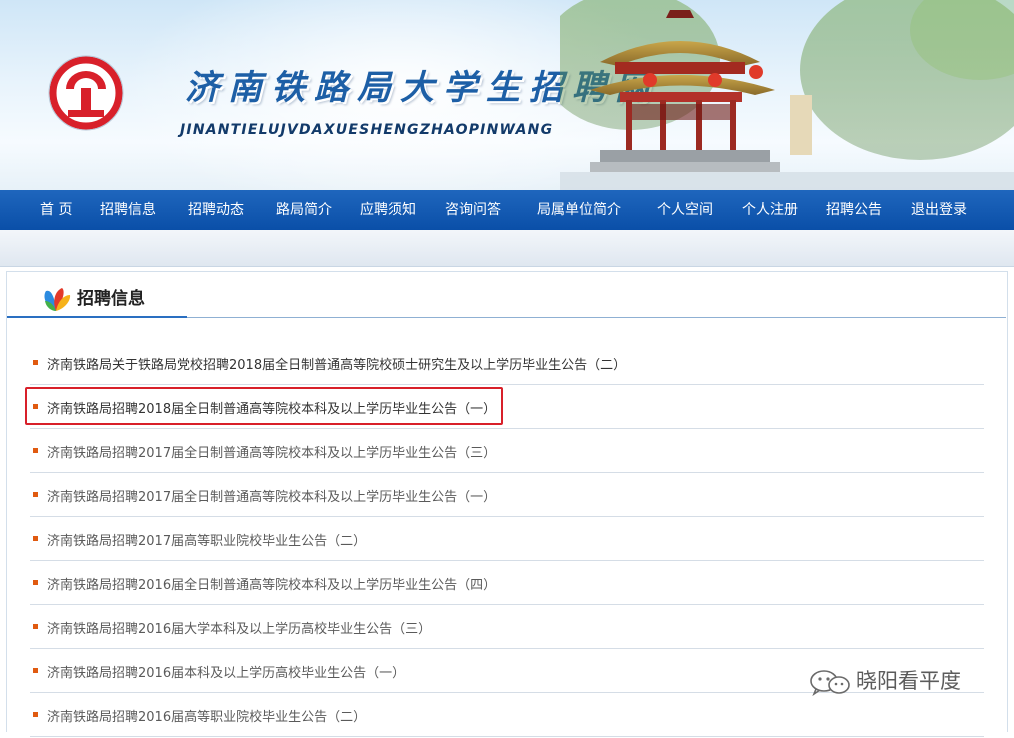 The width and height of the screenshot is (1014, 738). What do you see at coordinates (830, 683) in the screenshot?
I see `wechat-icon` at bounding box center [830, 683].